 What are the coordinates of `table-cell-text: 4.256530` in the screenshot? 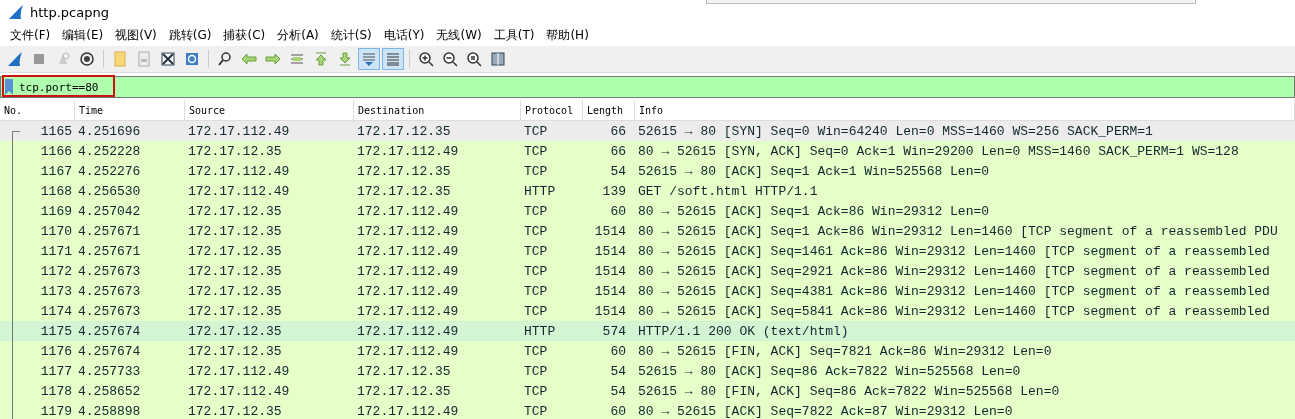 It's located at (109, 191).